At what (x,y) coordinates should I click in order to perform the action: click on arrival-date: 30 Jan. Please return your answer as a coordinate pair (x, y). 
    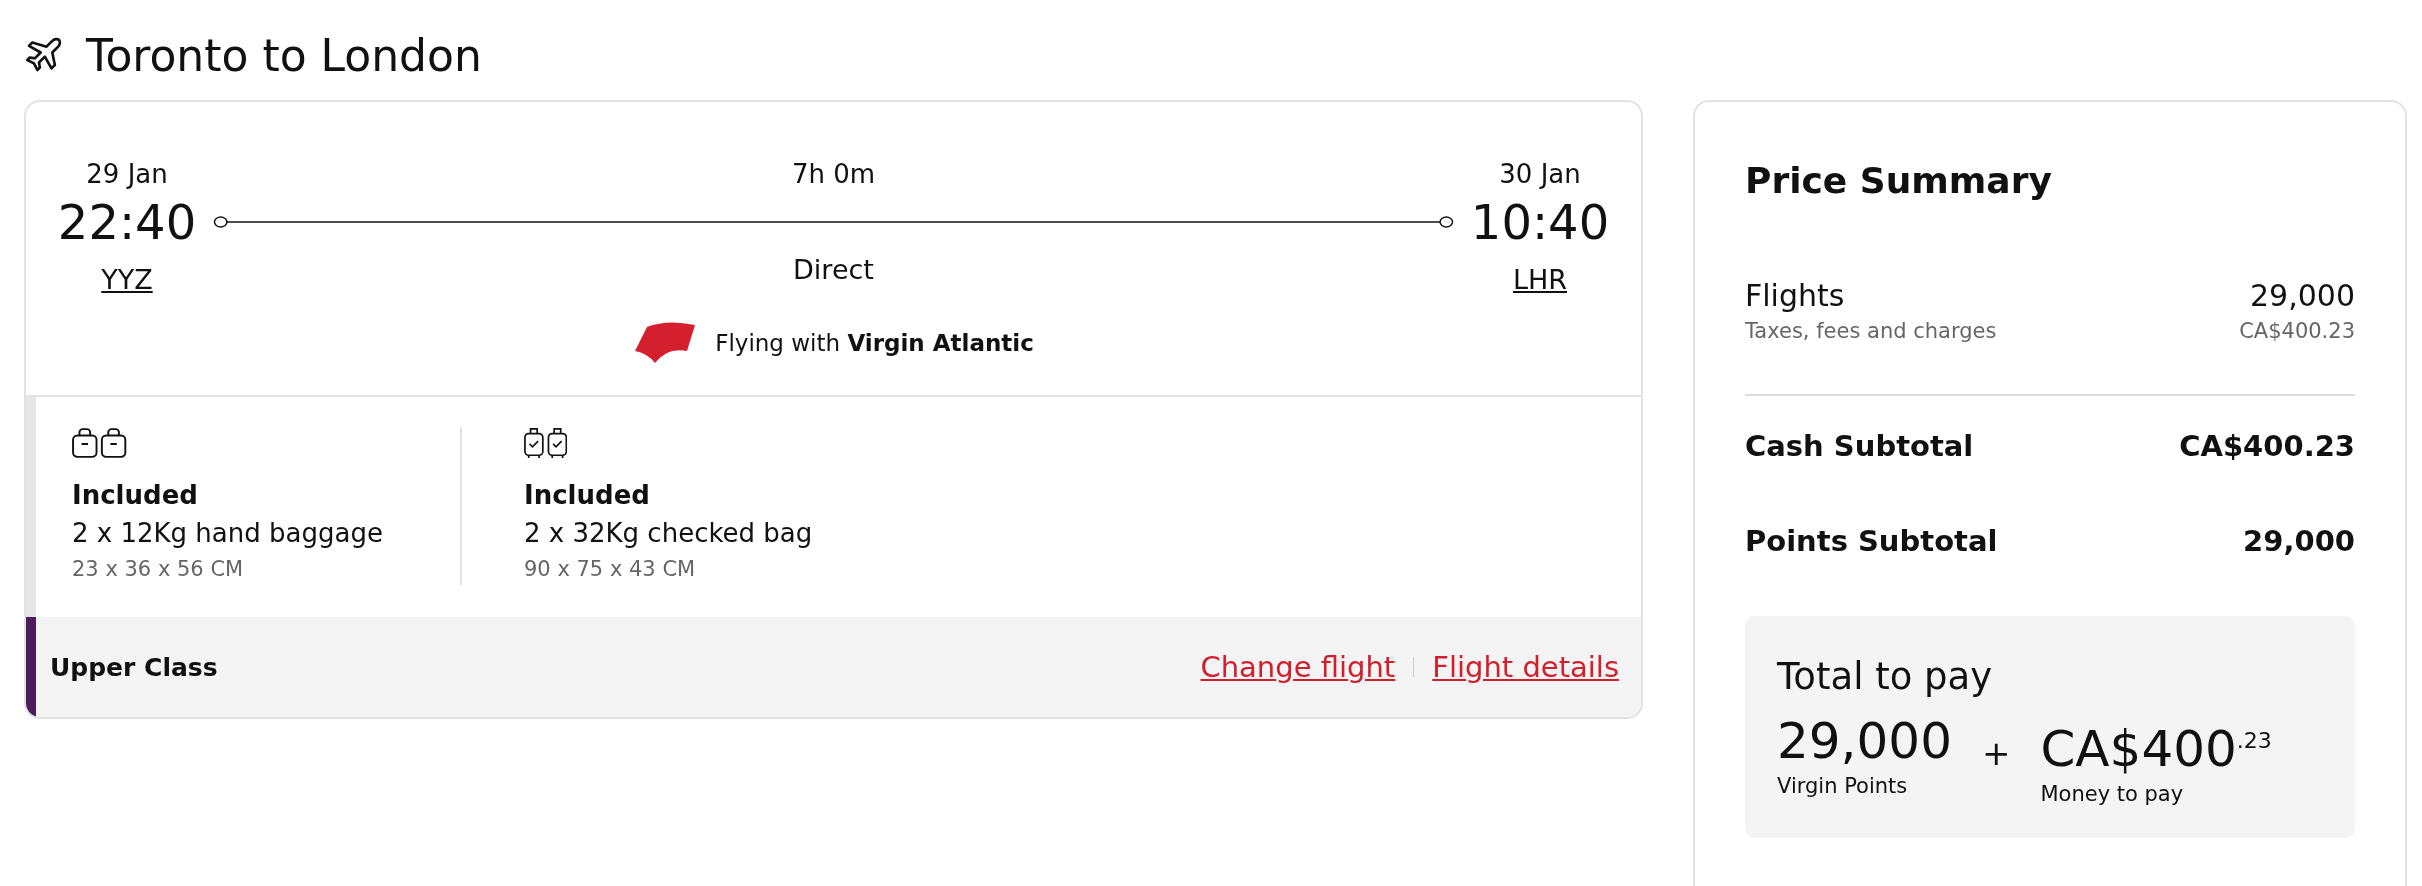
    Looking at the image, I should click on (1540, 174).